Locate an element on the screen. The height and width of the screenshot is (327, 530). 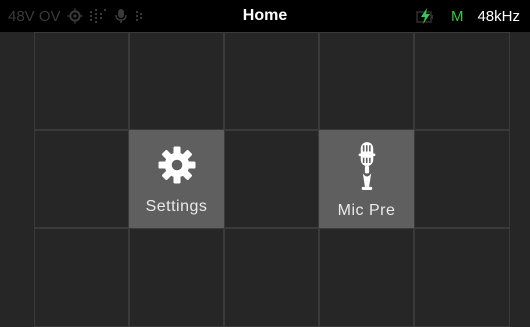
phantom-power-label: 48V OV is located at coordinates (34, 16).